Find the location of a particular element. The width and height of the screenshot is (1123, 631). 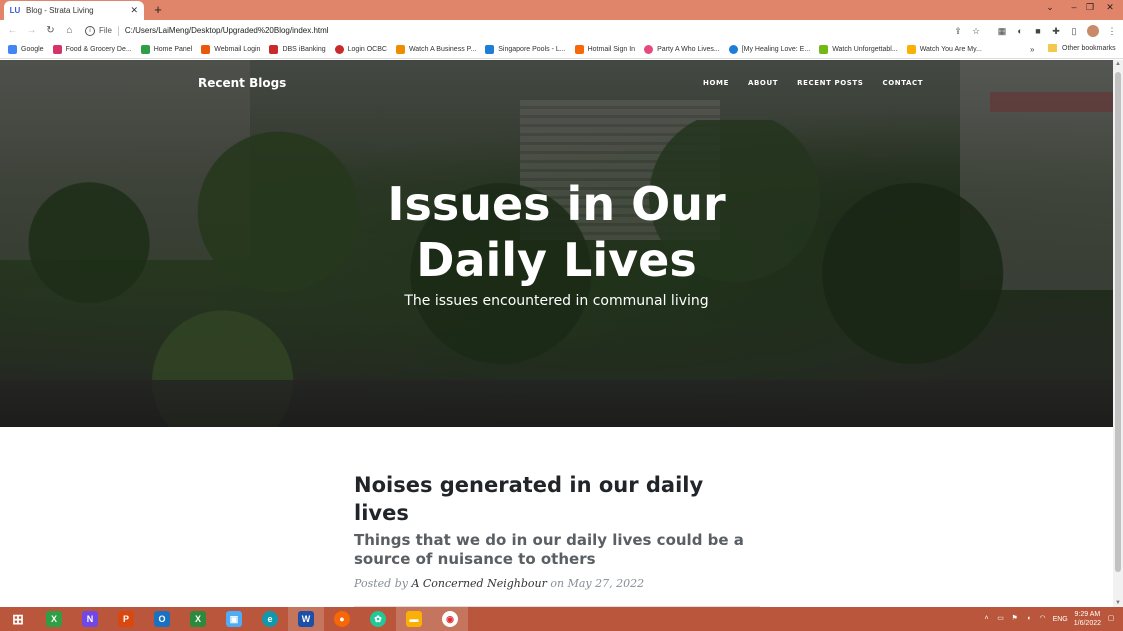

site-favicon-icon: LU is located at coordinates (15, 10).